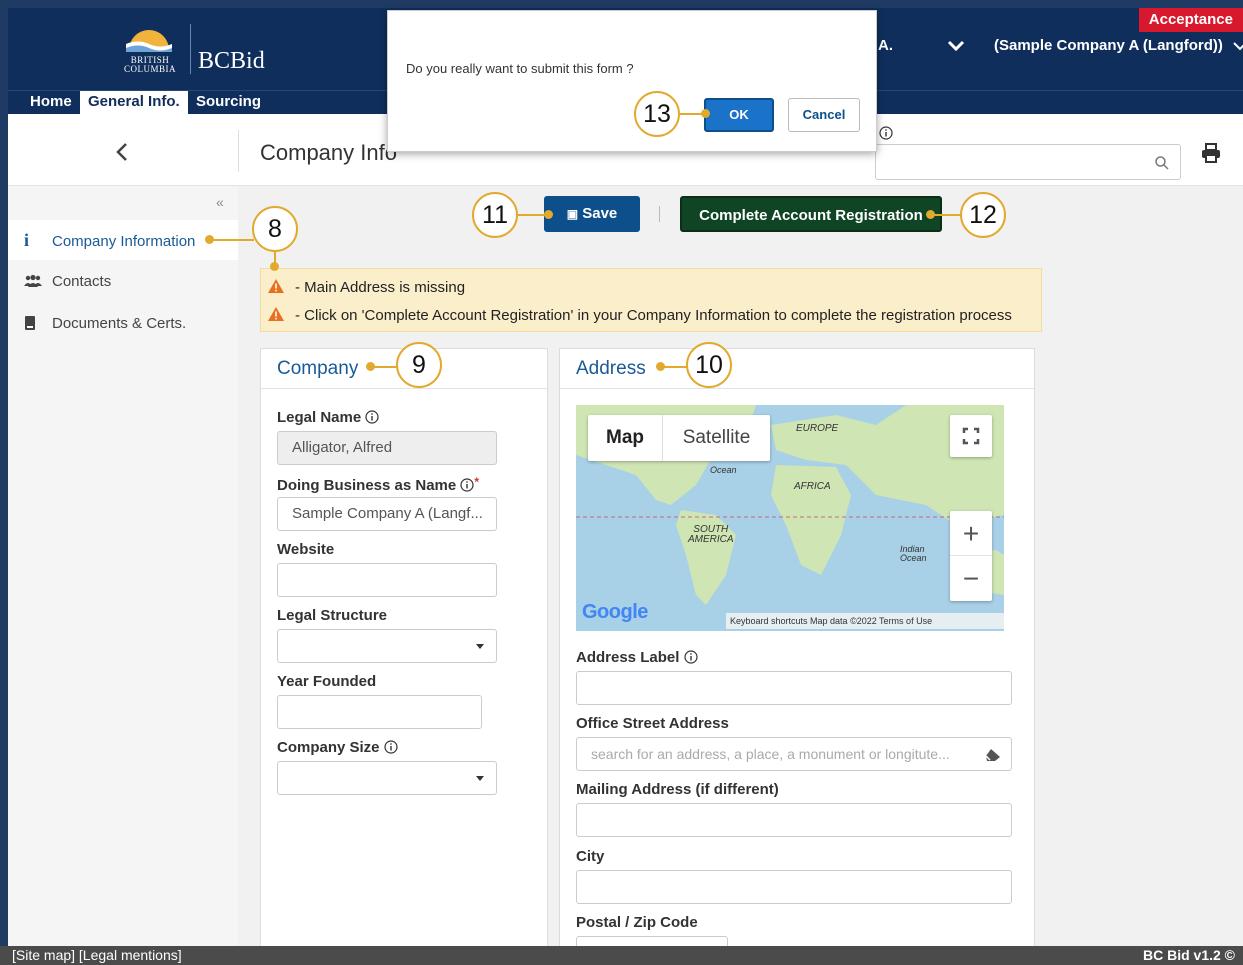 The image size is (1243, 965). I want to click on zoom-out-button: −, so click(971, 578).